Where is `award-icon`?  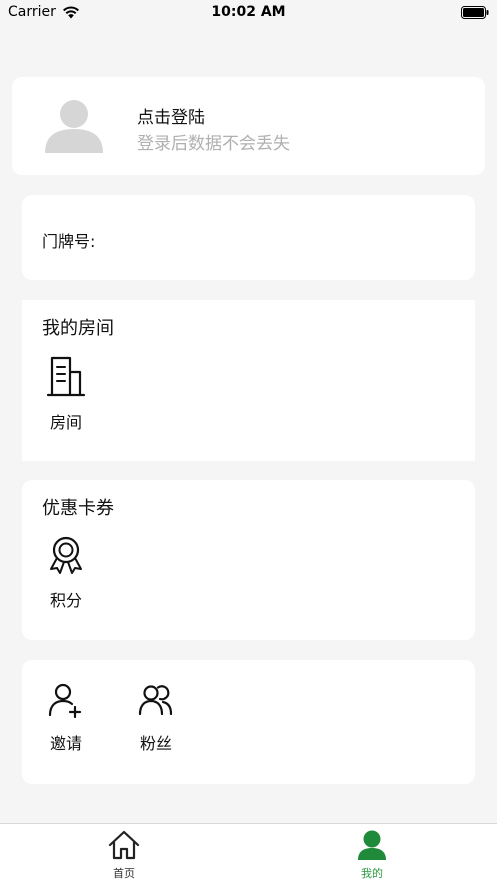 award-icon is located at coordinates (66, 555).